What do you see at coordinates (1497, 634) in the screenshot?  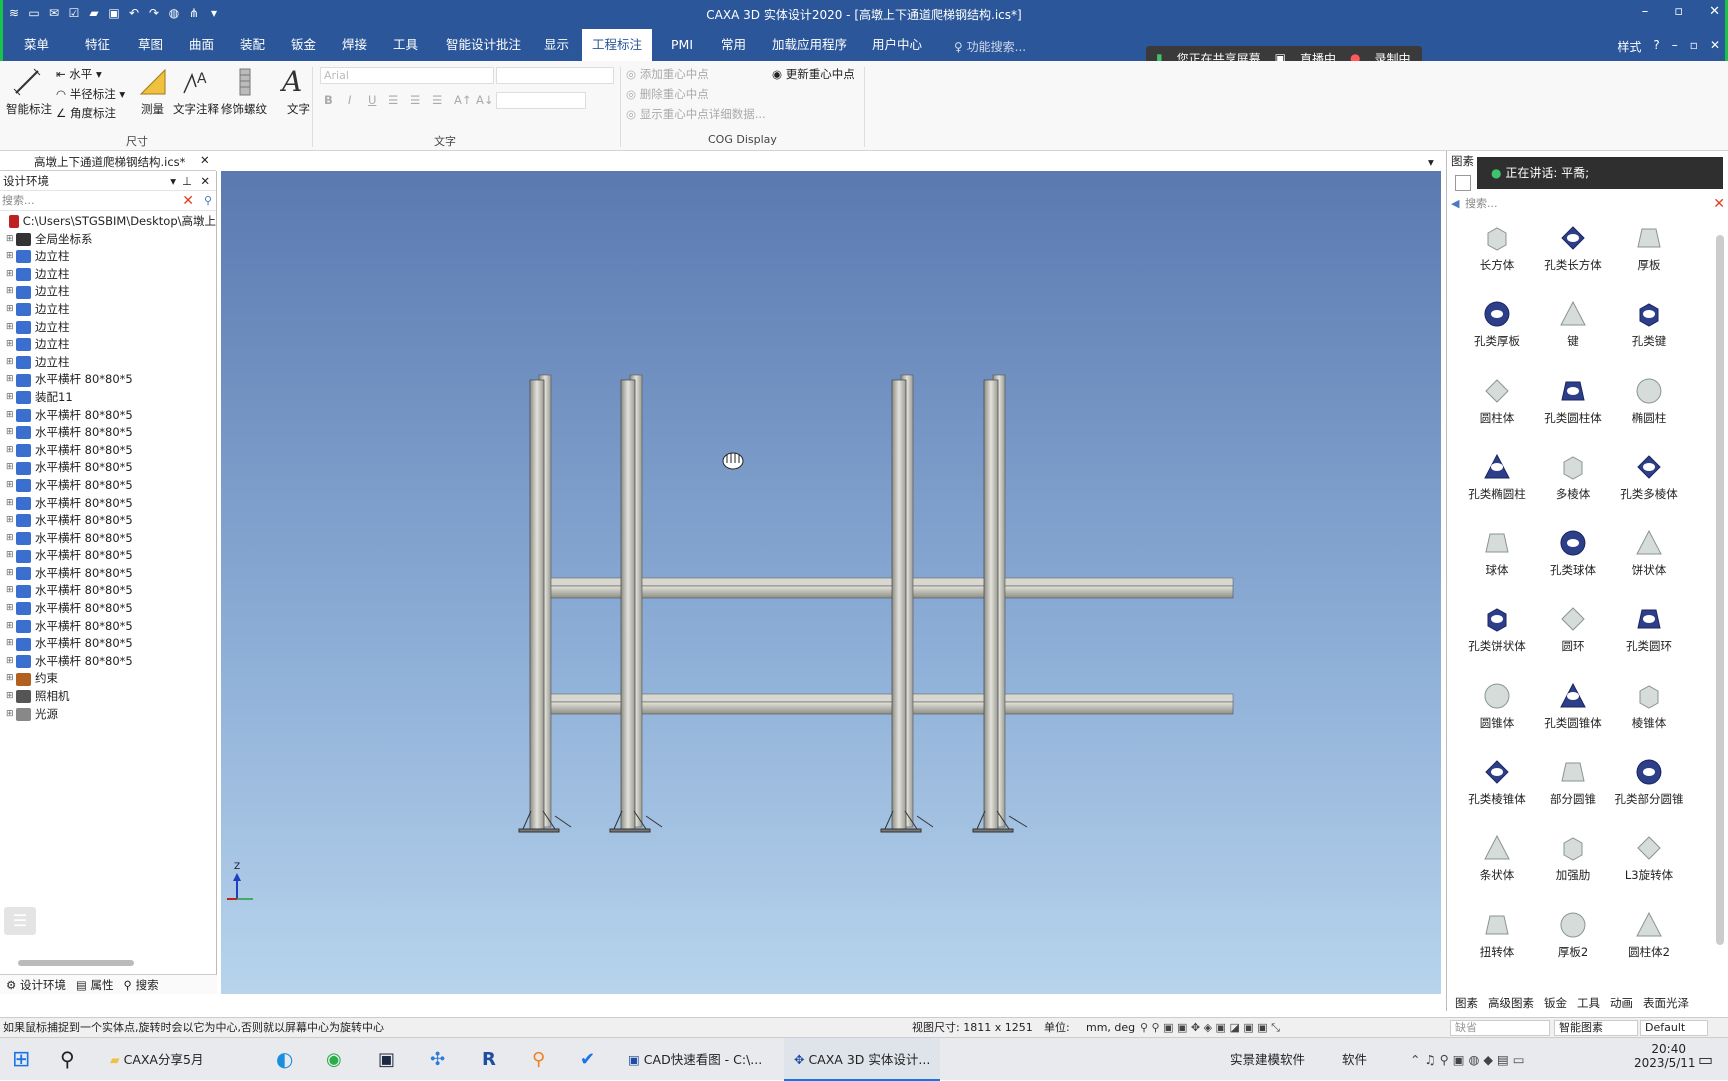 I see `element-item: 孔类饼状体` at bounding box center [1497, 634].